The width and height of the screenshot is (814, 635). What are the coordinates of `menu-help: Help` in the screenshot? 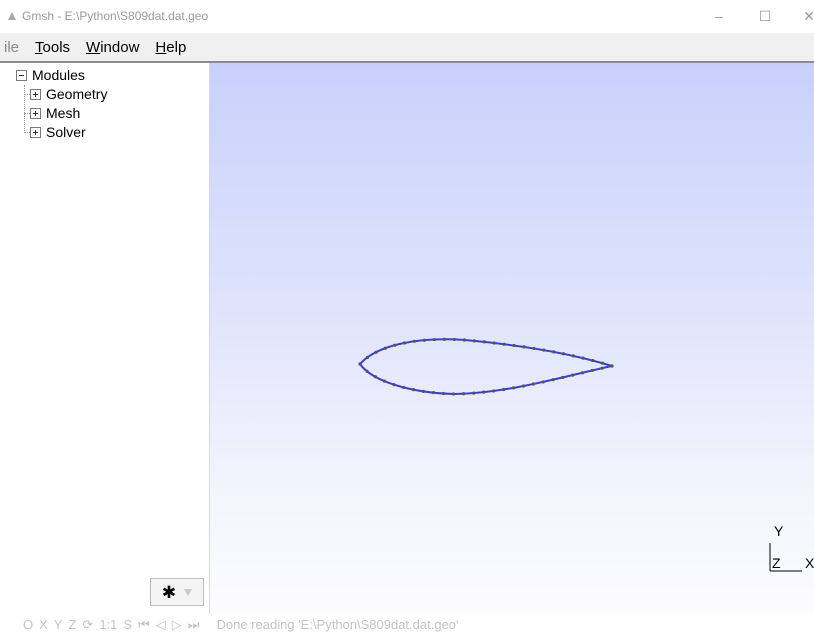 It's located at (170, 47).